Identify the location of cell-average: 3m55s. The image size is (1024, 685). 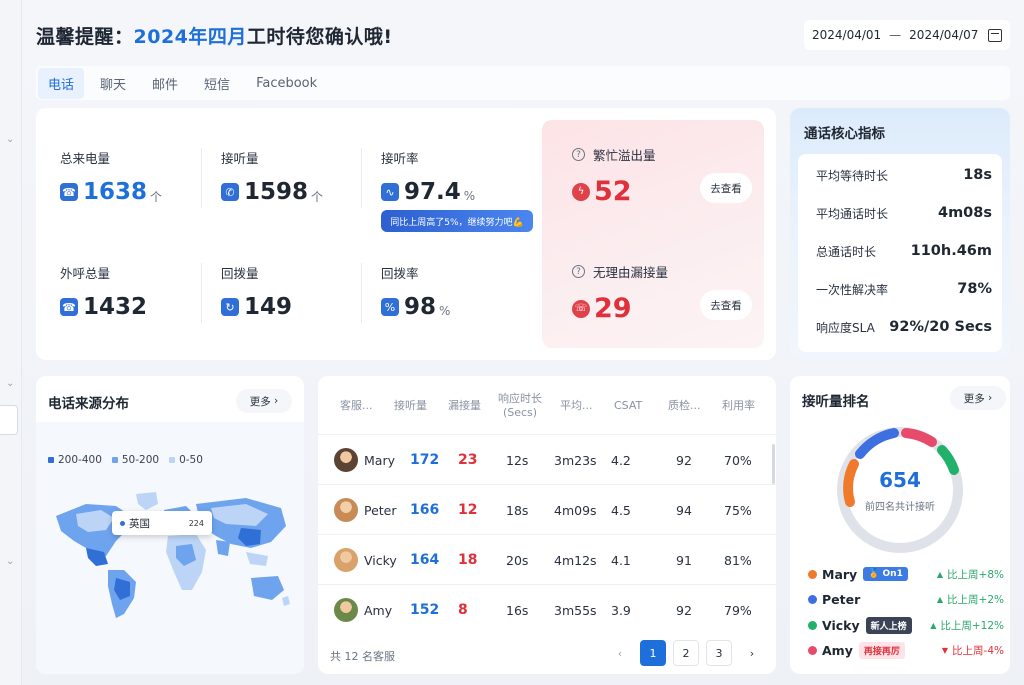
(575, 610).